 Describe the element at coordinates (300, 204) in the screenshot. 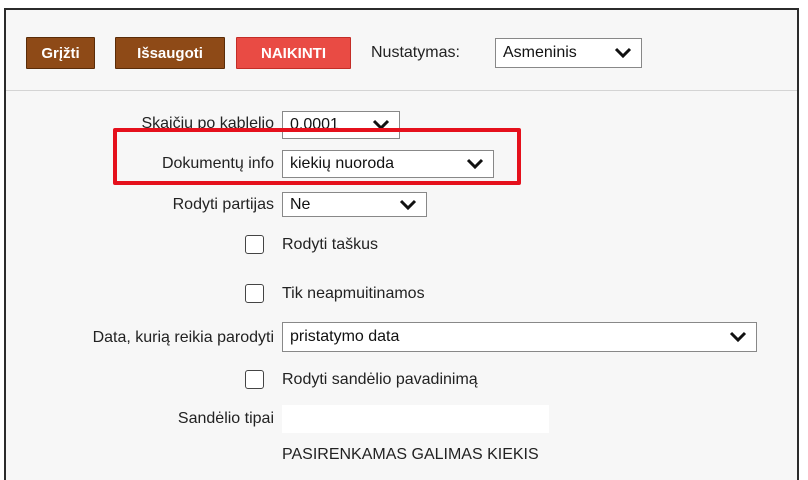

I see `show-batches-select-value: Ne` at that location.